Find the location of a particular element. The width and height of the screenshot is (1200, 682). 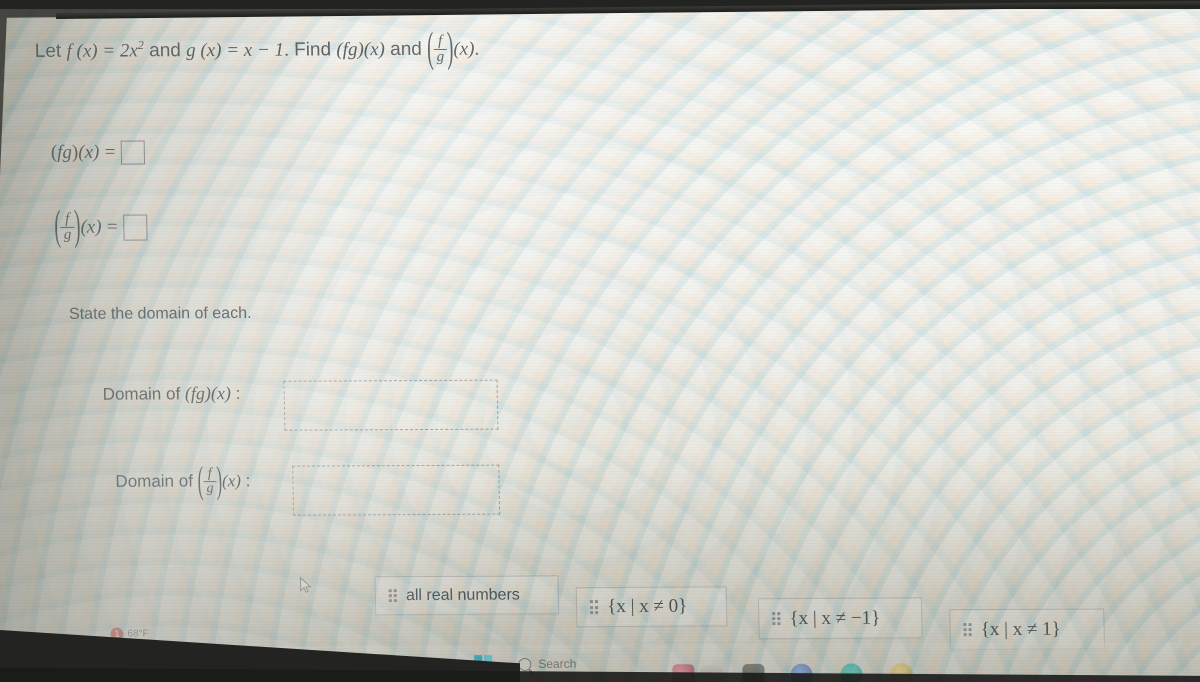

domain-row-f-over-g-label: Domain of is located at coordinates (154, 481).